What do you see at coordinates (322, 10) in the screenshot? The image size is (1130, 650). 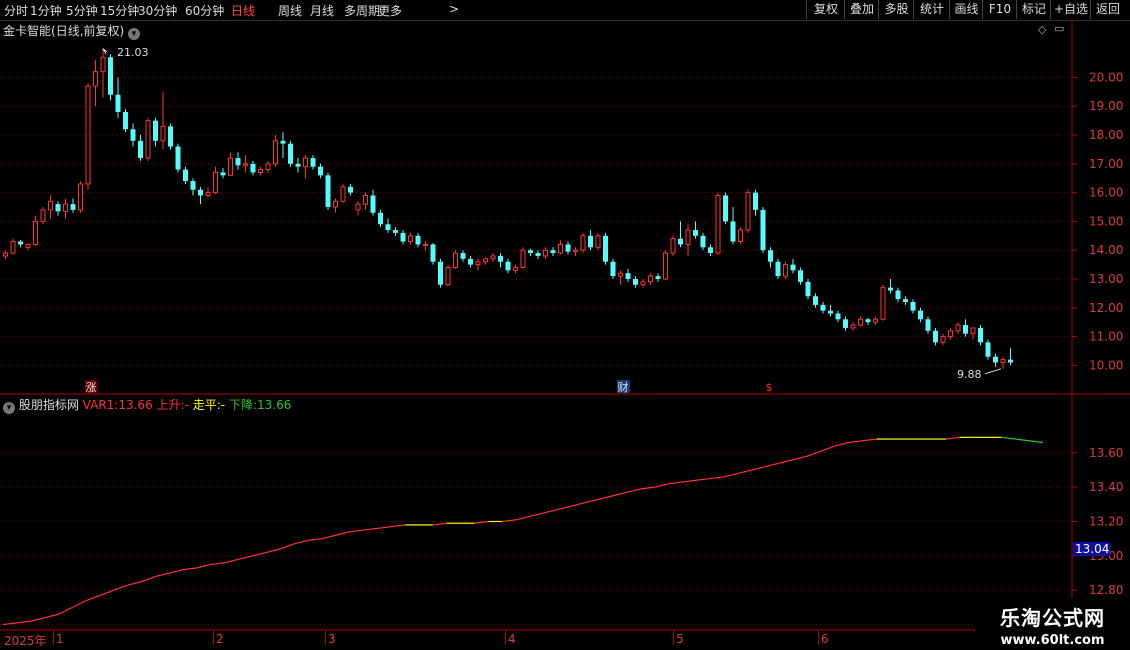 I see `period-tab-8: 月线` at bounding box center [322, 10].